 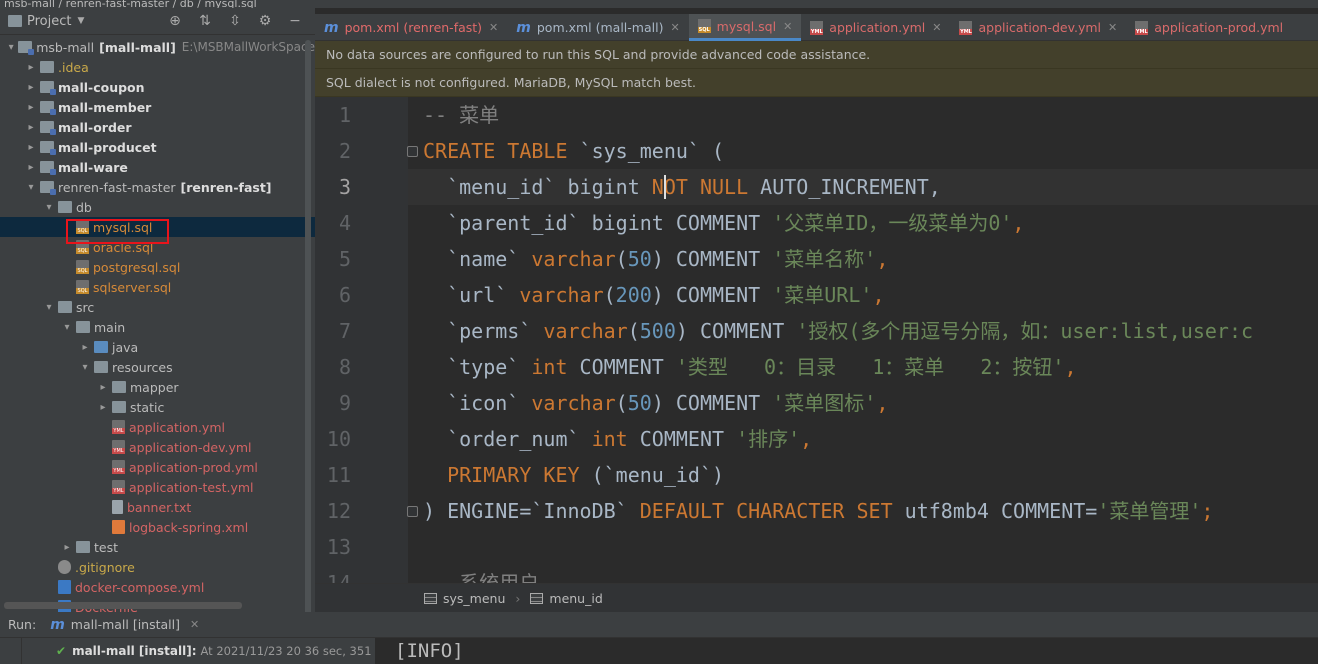 What do you see at coordinates (157, 567) in the screenshot?
I see `tree-item: .gitignore` at bounding box center [157, 567].